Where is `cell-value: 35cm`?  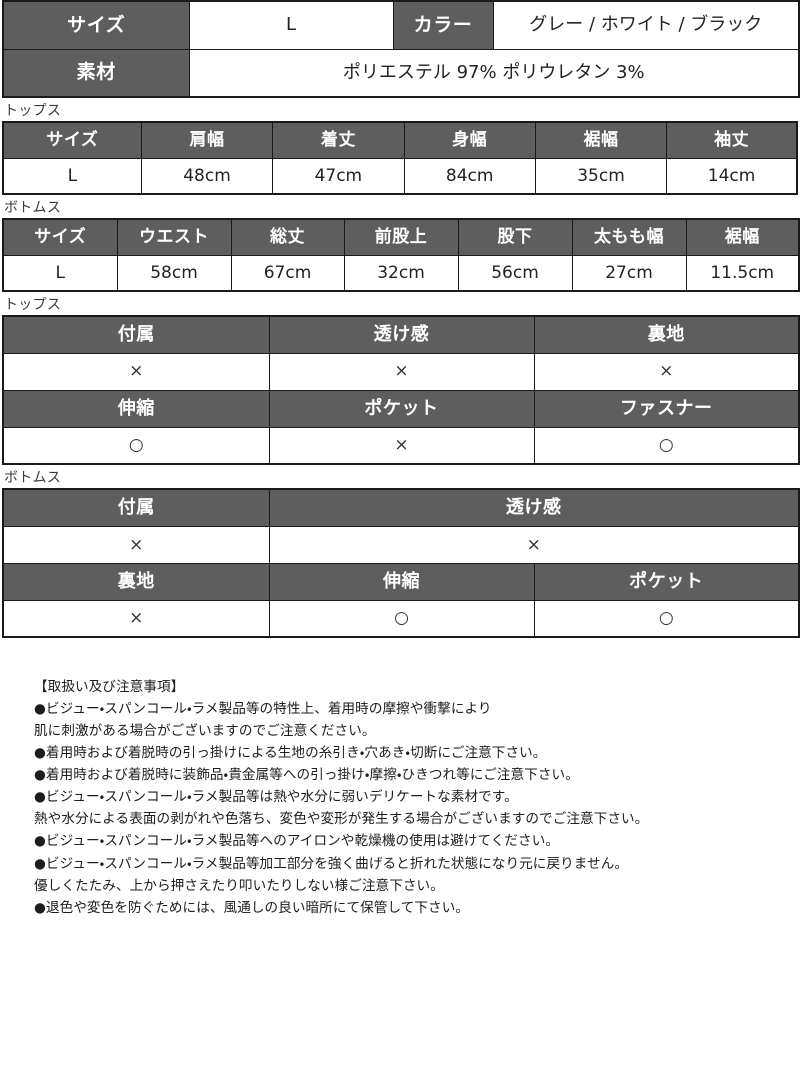 cell-value: 35cm is located at coordinates (601, 176).